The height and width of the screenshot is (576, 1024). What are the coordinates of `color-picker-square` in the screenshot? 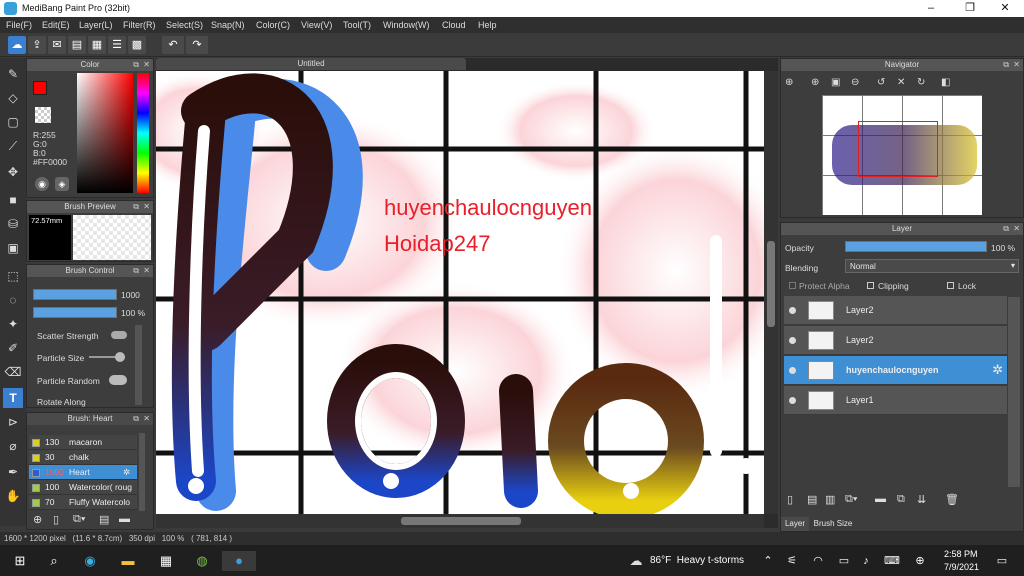 It's located at (105, 133).